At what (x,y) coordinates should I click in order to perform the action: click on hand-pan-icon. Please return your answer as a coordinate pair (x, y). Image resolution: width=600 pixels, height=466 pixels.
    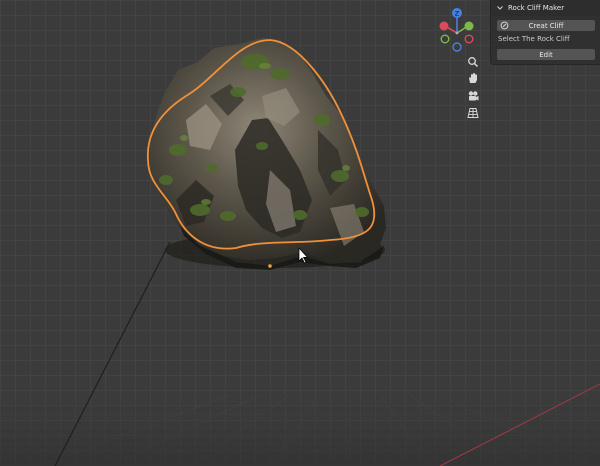
    Looking at the image, I should click on (473, 78).